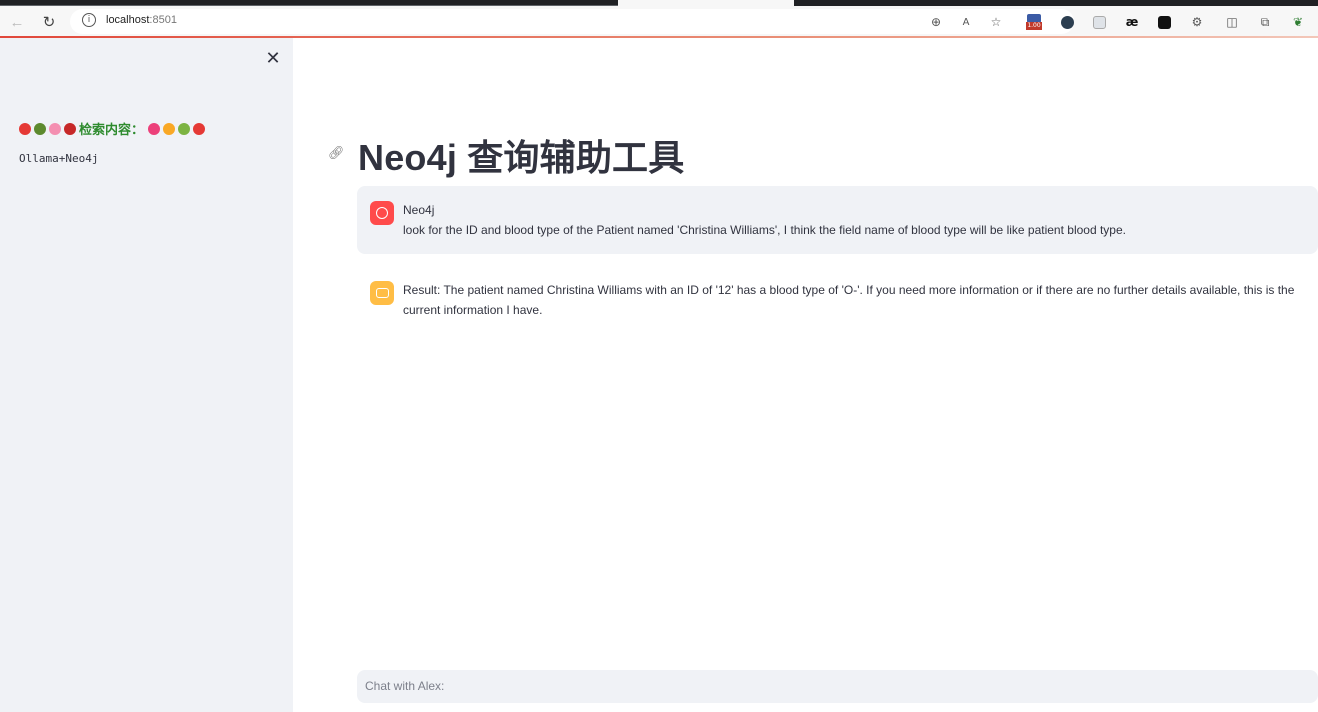 The height and width of the screenshot is (712, 1318). Describe the element at coordinates (273, 59) in the screenshot. I see `close-sidebar-button: ✕` at that location.